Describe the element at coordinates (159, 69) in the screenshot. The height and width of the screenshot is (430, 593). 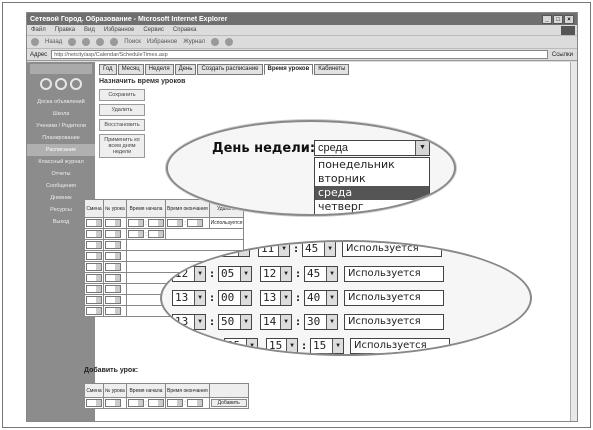
I see `tab-week: Неделя` at that location.